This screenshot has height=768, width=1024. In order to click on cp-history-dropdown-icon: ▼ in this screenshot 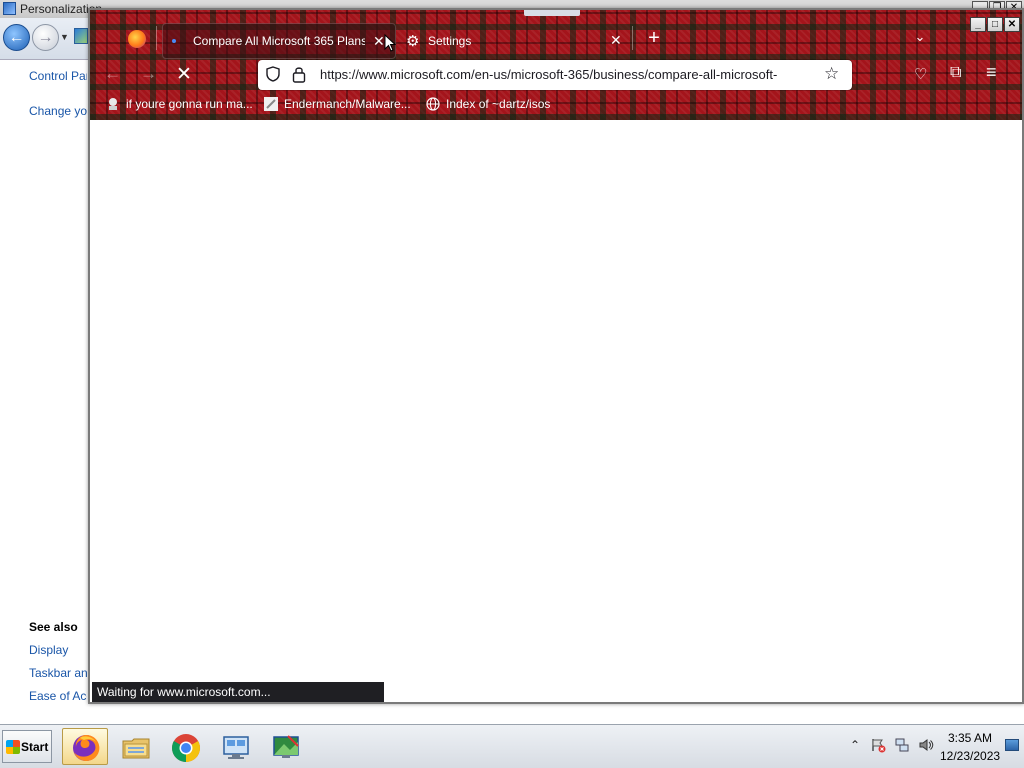, I will do `click(64, 37)`.